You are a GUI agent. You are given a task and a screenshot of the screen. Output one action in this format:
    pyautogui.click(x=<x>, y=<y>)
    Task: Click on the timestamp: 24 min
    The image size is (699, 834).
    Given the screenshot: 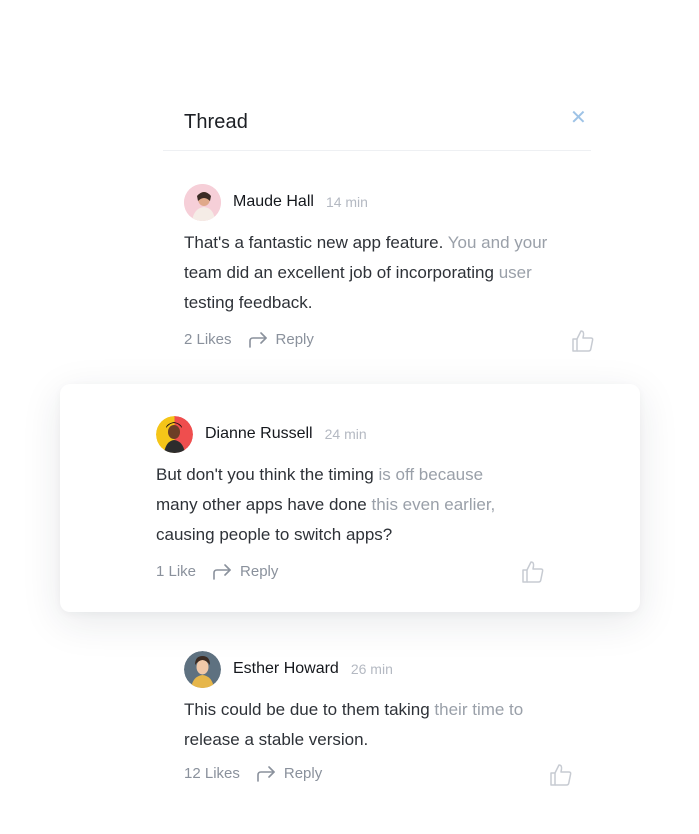 What is the action you would take?
    pyautogui.click(x=345, y=434)
    